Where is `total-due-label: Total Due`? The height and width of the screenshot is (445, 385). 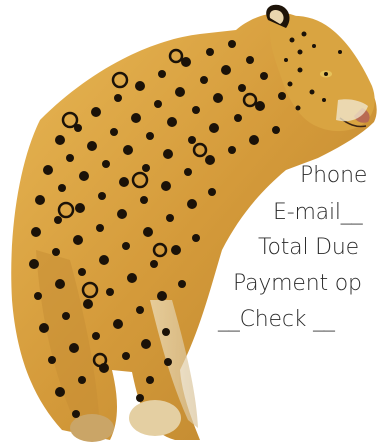
total-due-label: Total Due is located at coordinates (308, 247).